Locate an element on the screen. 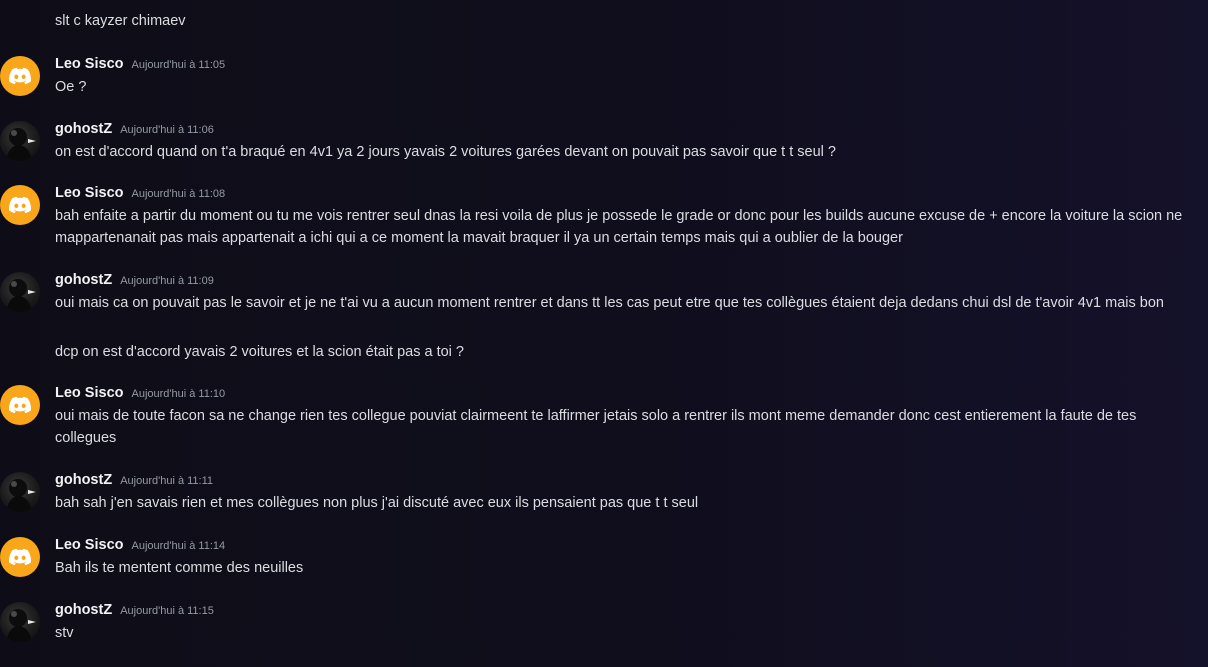 The width and height of the screenshot is (1208, 667). timestamp: Aujourd'hui à 11:06 is located at coordinates (167, 130).